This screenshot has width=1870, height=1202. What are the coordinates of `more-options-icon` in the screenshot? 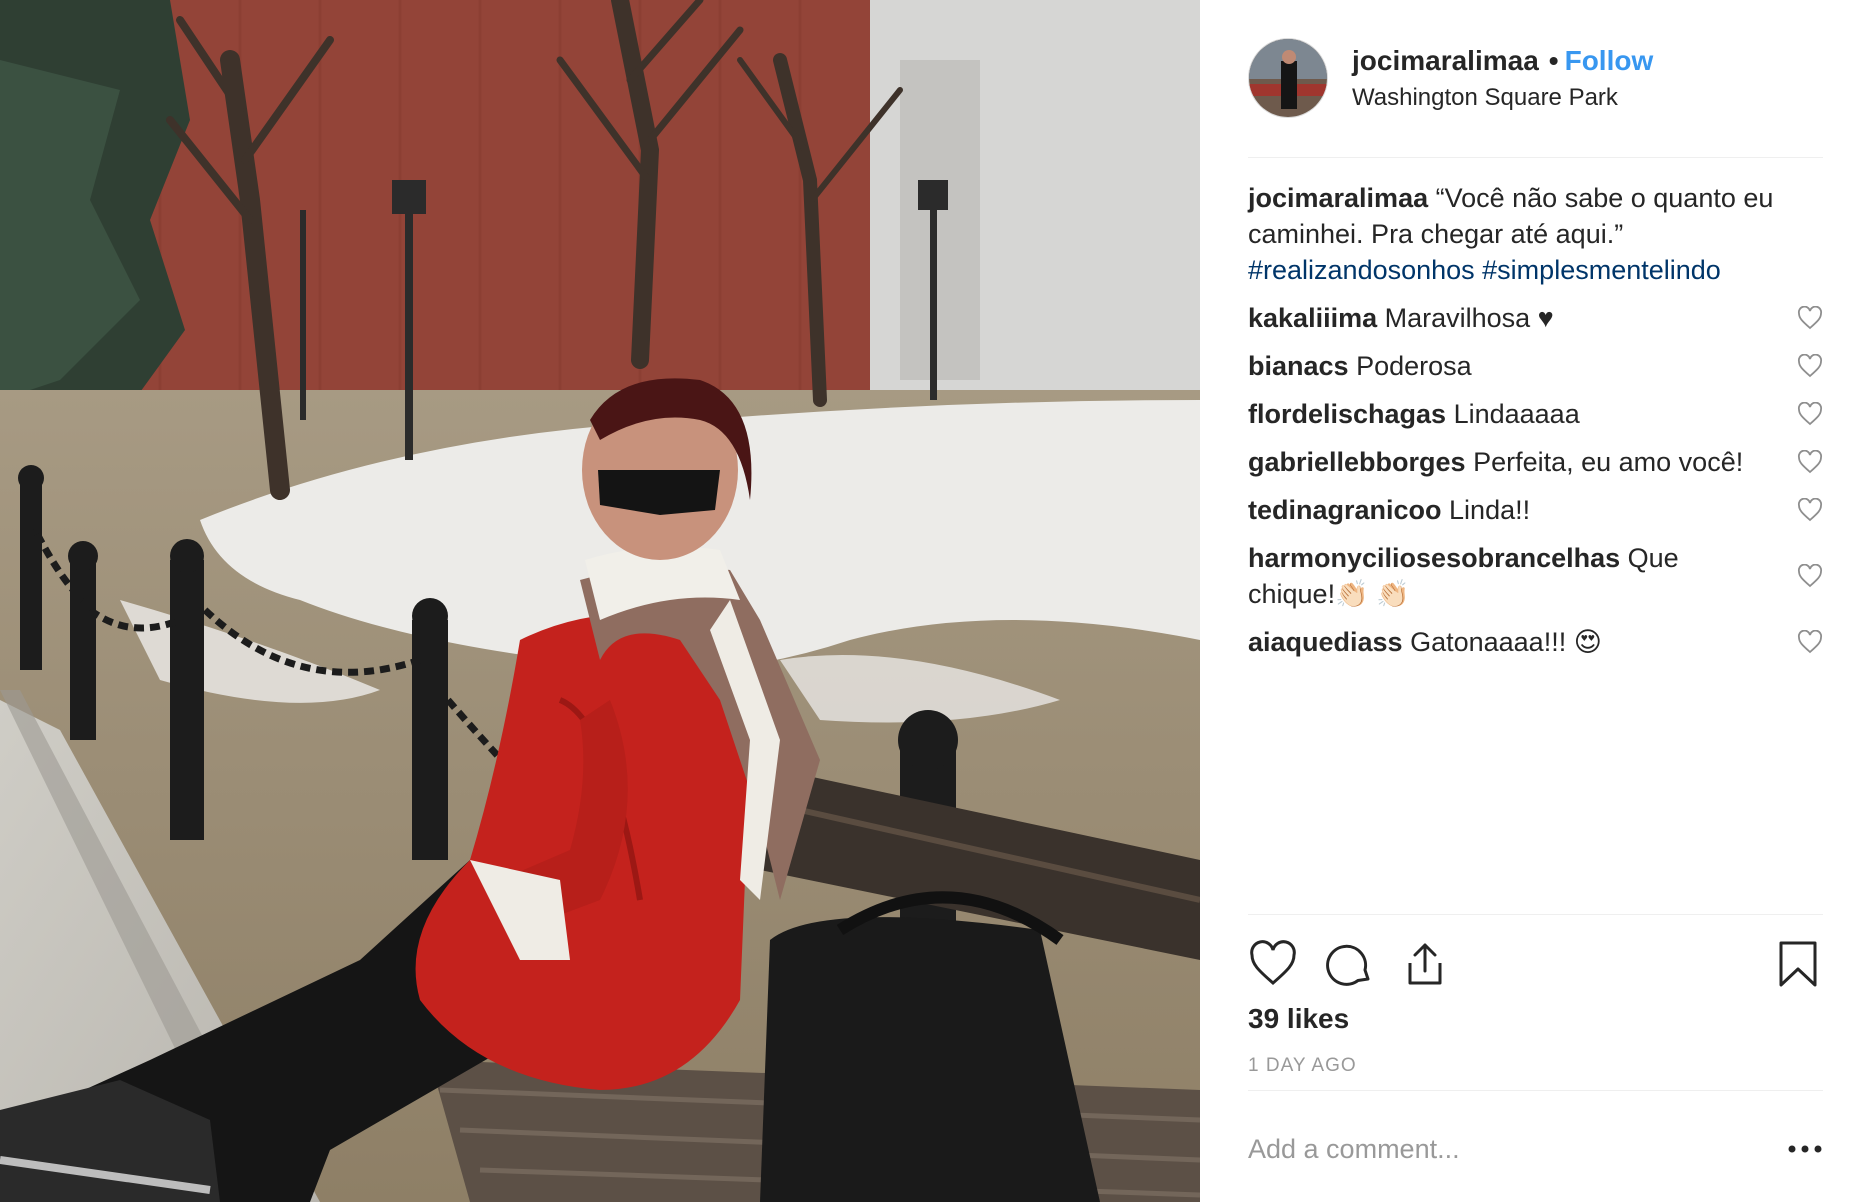 It's located at (1805, 1149).